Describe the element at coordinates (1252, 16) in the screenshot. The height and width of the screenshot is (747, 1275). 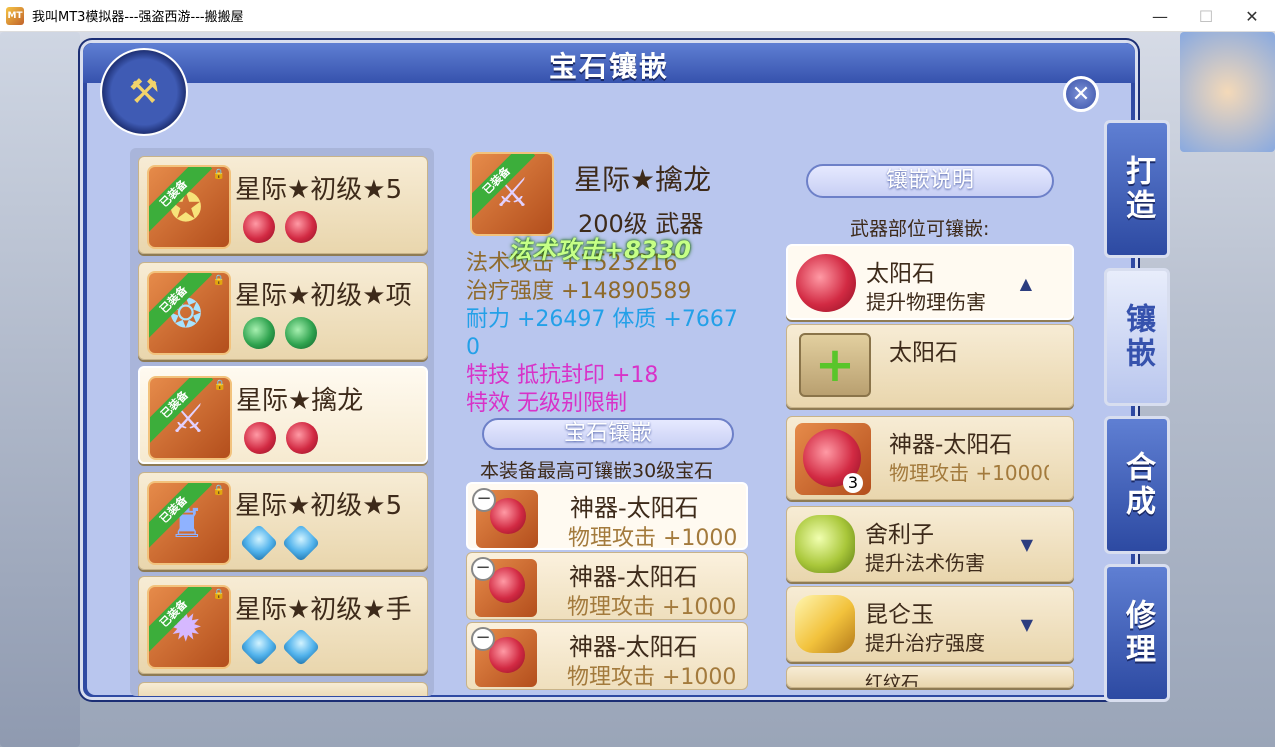
I see `close-window-button: ✕` at that location.